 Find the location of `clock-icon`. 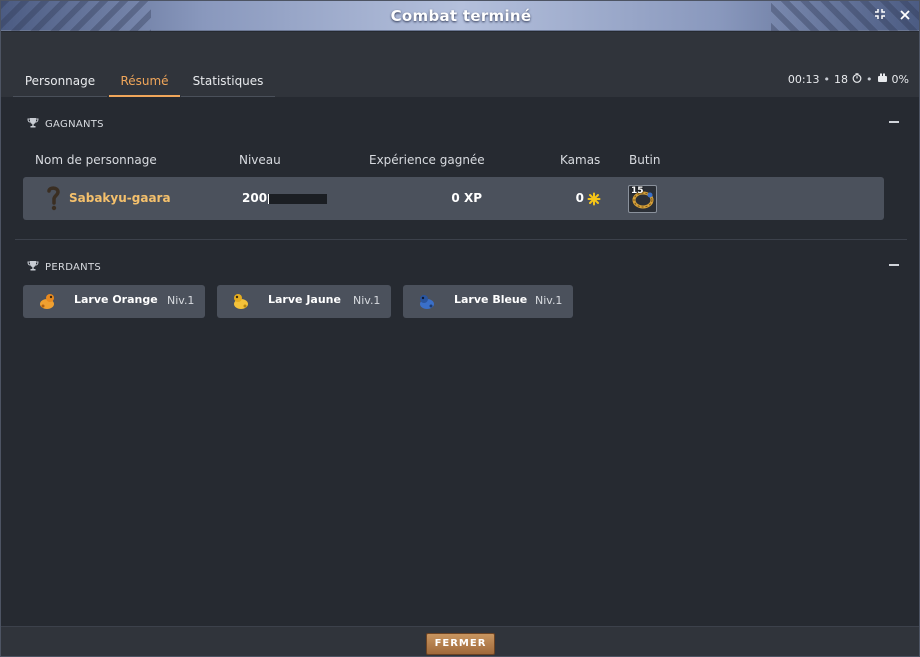

clock-icon is located at coordinates (857, 79).